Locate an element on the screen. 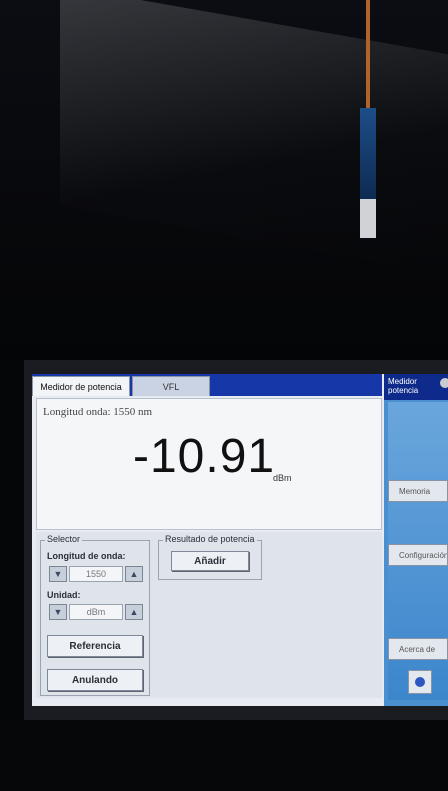  tab-vfl: VFL is located at coordinates (171, 386).